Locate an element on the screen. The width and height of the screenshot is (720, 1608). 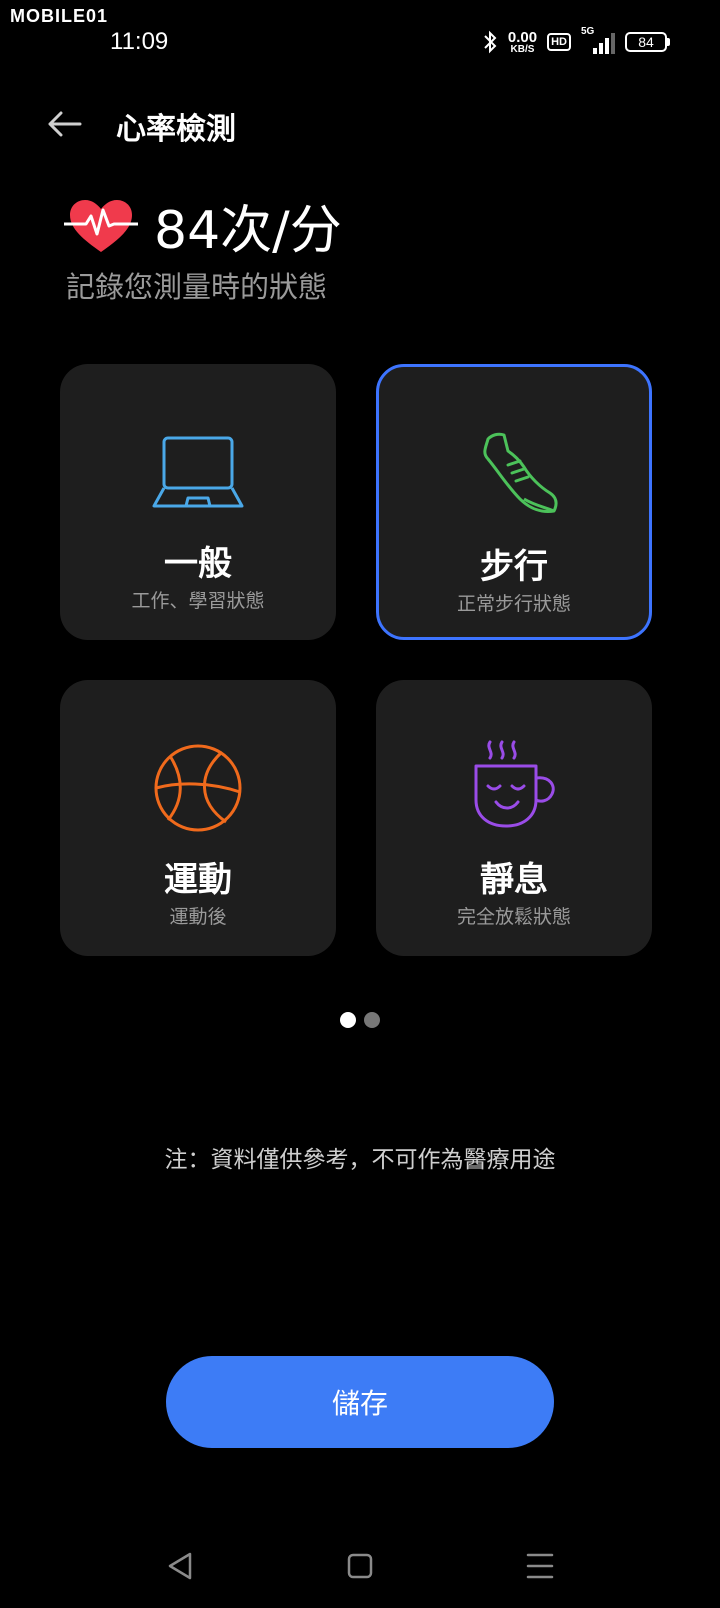
nav-menu-icon is located at coordinates (540, 1566).